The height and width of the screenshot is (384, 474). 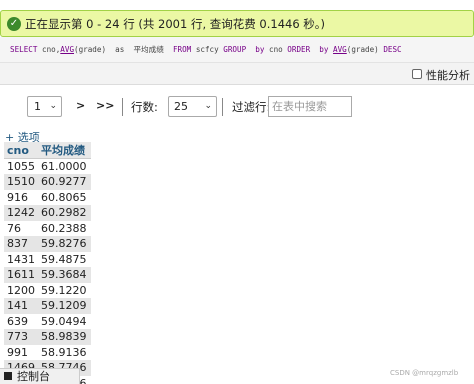 What do you see at coordinates (182, 49) in the screenshot?
I see `sql-keyword: FROM` at bounding box center [182, 49].